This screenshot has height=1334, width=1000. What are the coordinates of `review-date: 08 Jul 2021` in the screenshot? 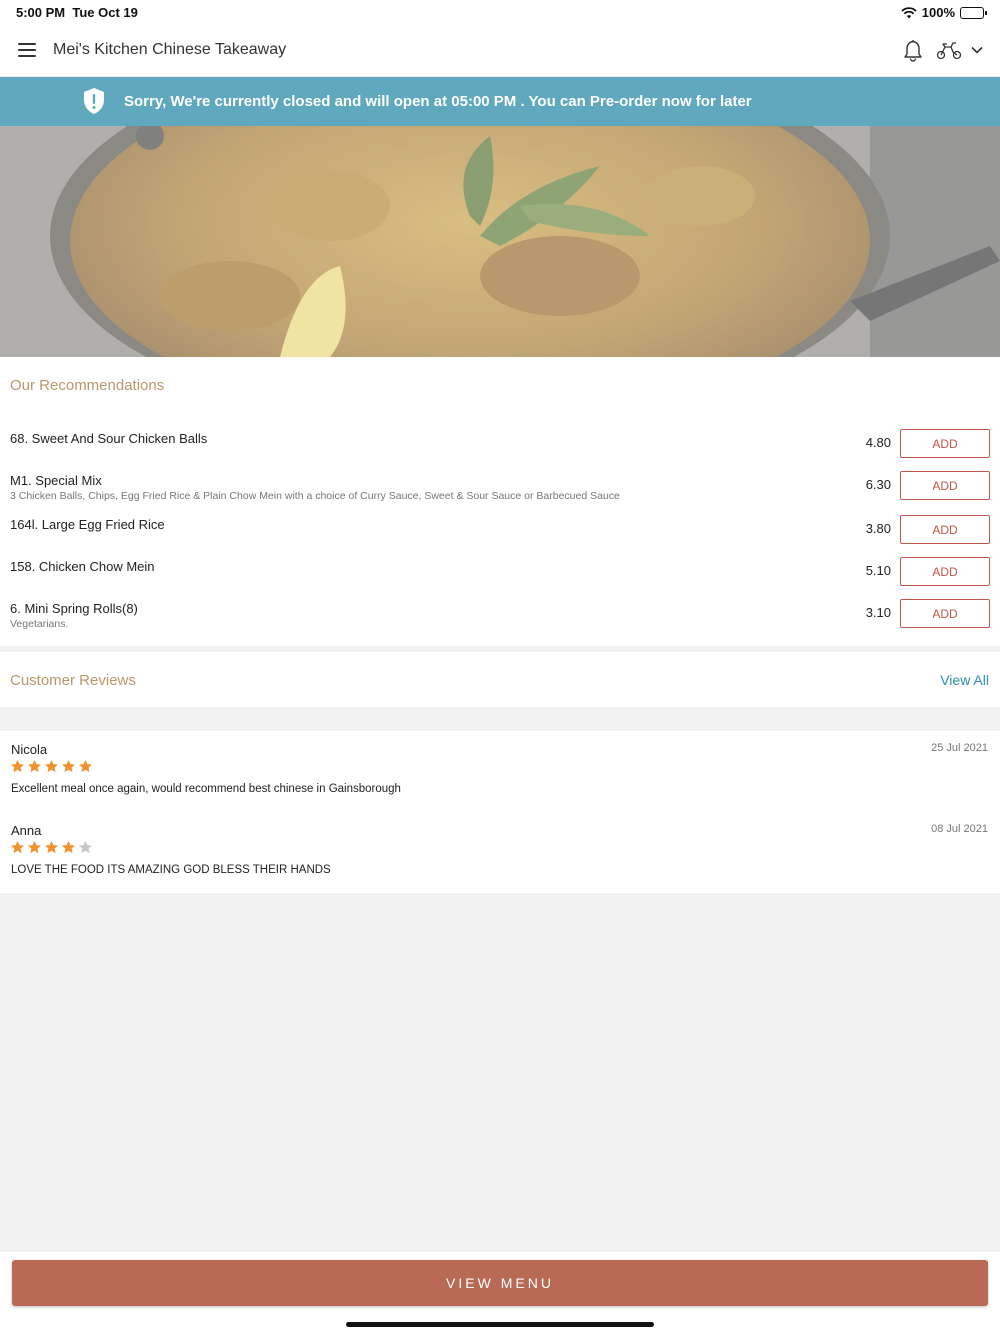 It's located at (959, 829).